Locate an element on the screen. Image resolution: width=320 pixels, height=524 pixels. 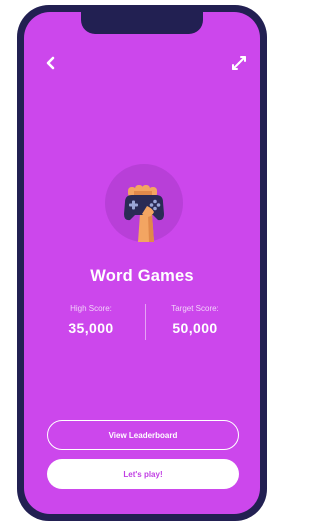
hero-illustration is located at coordinates (144, 203).